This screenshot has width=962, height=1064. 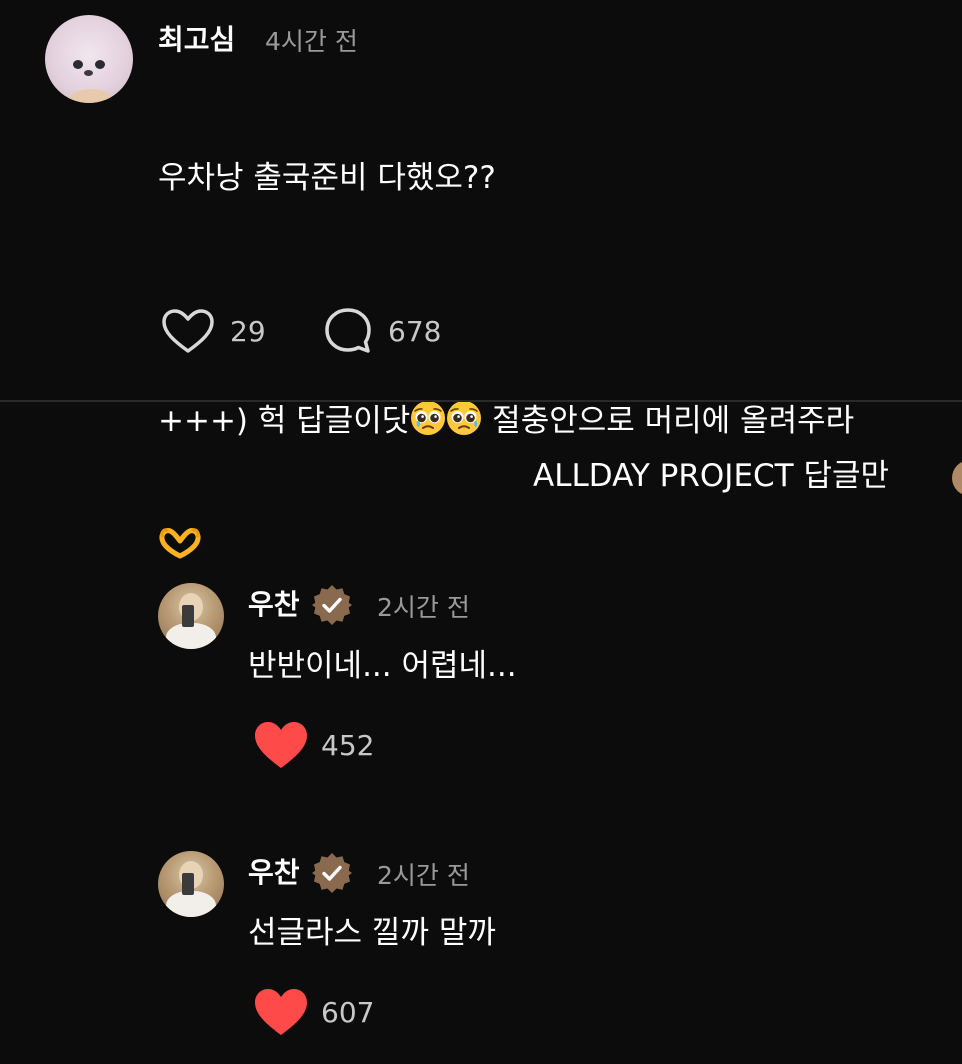 I want to click on post-author-name: 최고심, so click(x=196, y=40).